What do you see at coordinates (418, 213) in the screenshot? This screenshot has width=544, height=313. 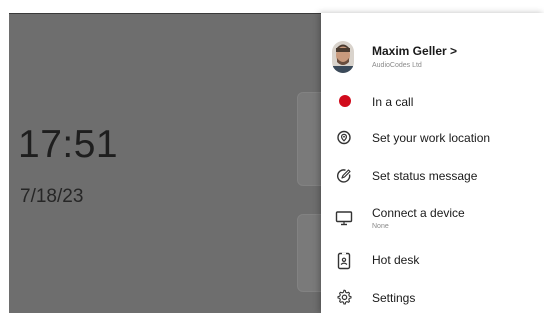 I see `connect-device-label: Connect a device` at bounding box center [418, 213].